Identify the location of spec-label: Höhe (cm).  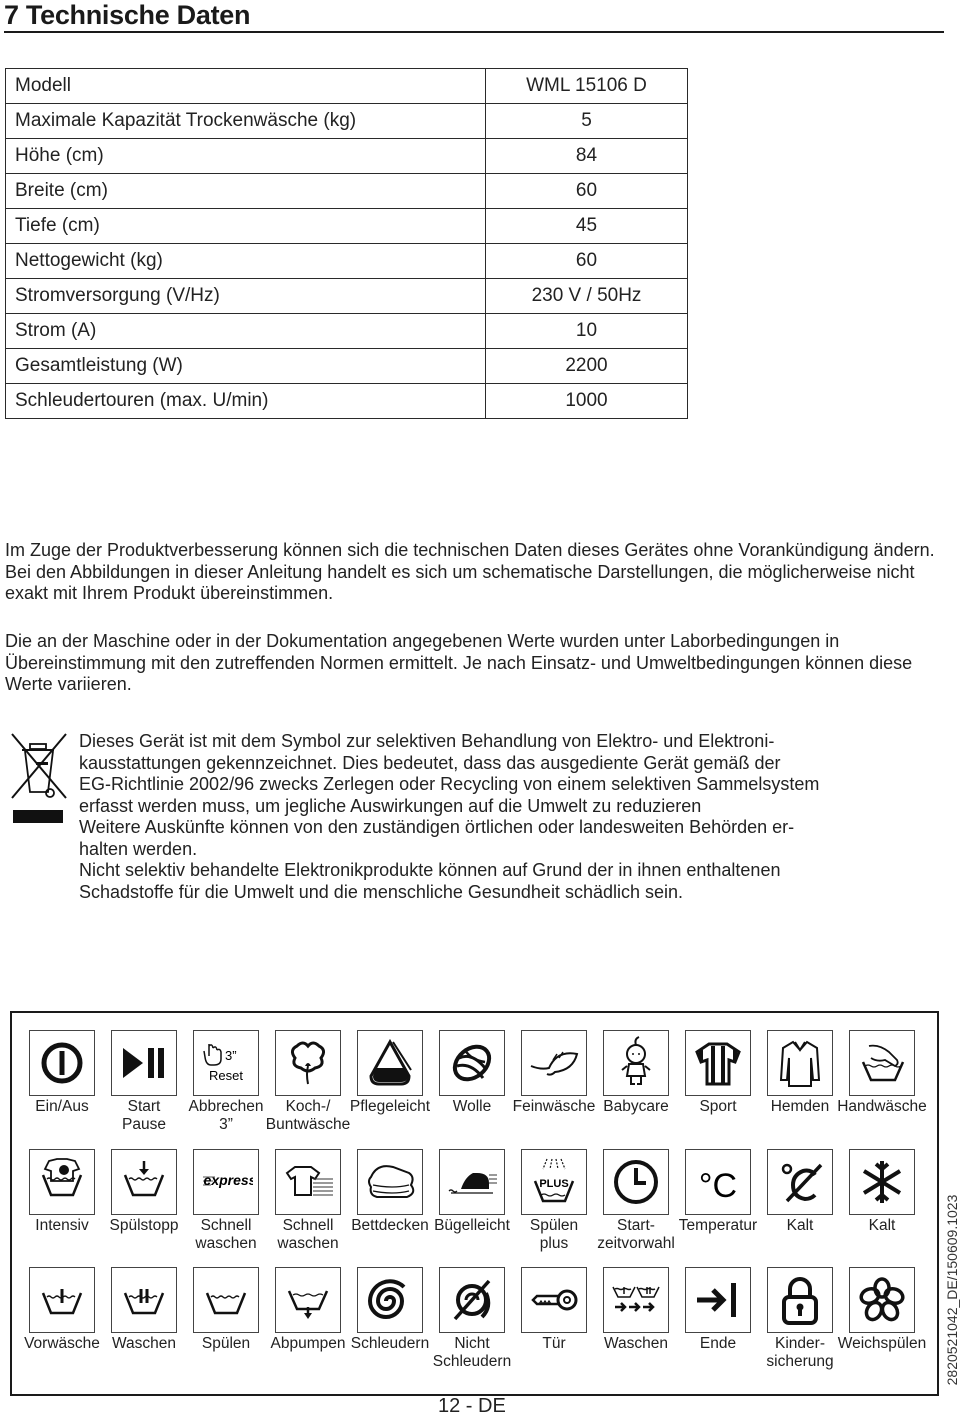
(245, 156).